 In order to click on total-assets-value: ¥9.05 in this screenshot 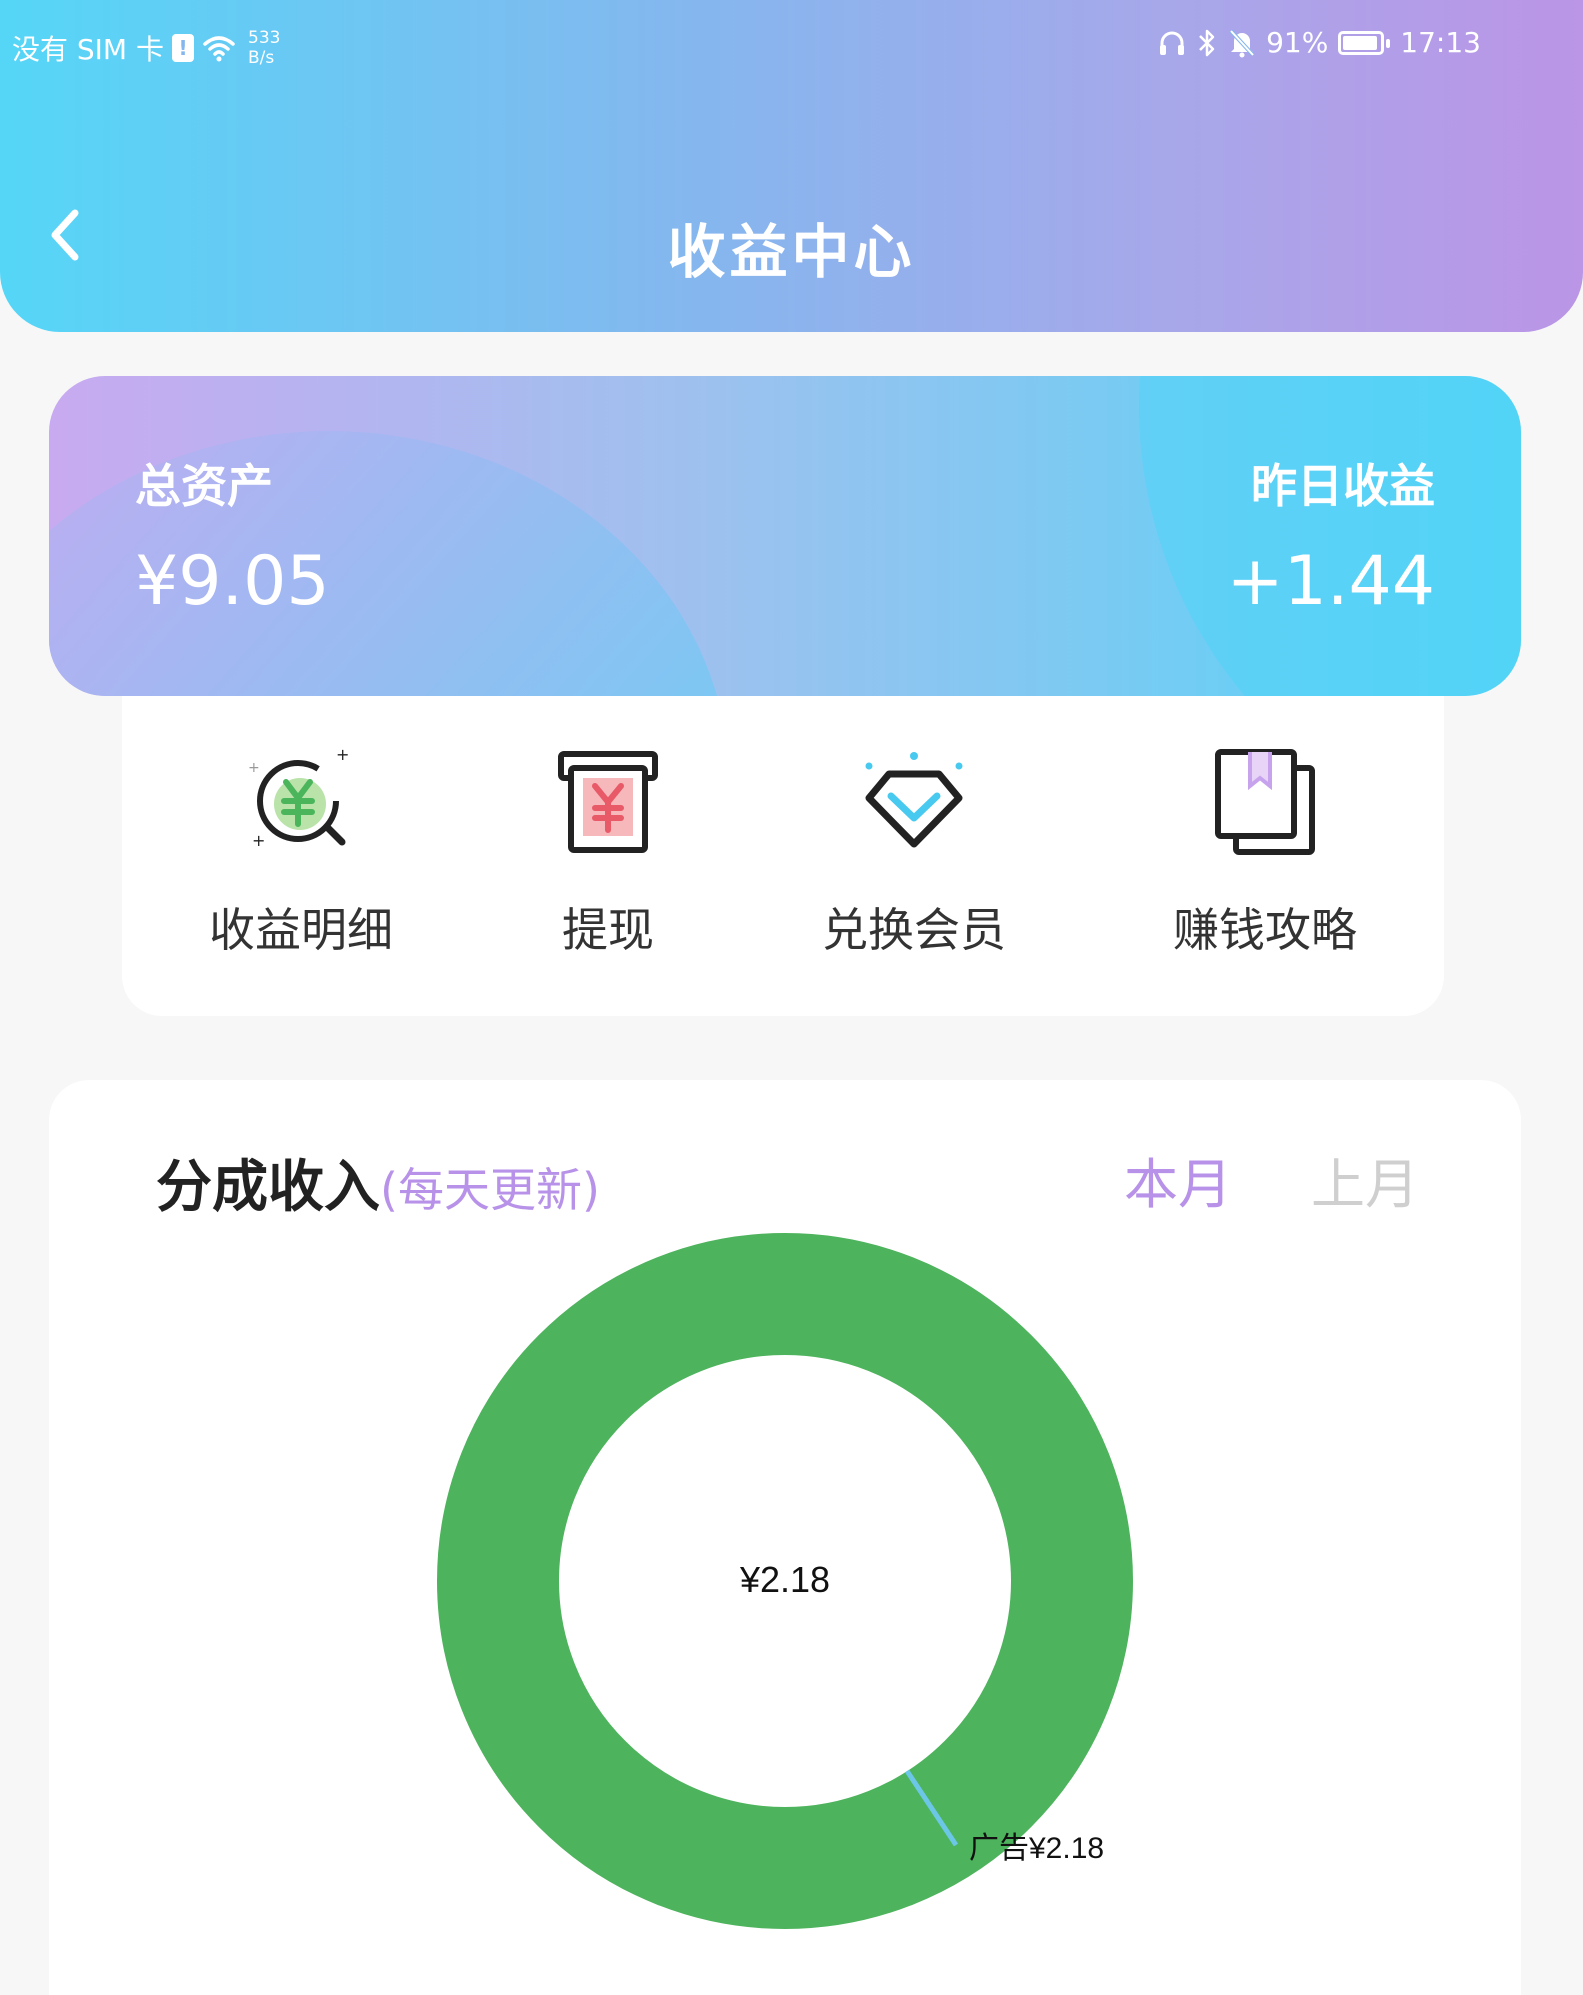, I will do `click(232, 581)`.